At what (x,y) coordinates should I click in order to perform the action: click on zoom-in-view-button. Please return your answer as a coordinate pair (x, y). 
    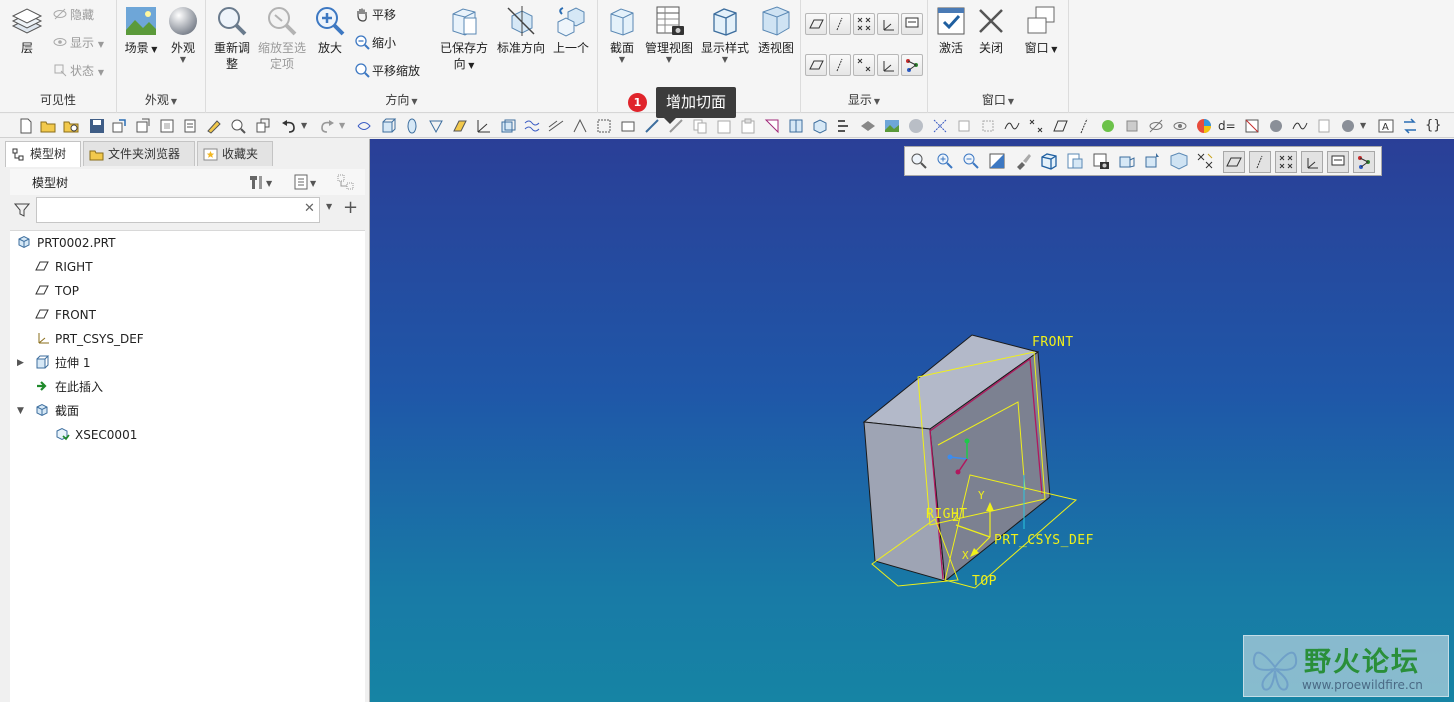
    Looking at the image, I should click on (946, 162).